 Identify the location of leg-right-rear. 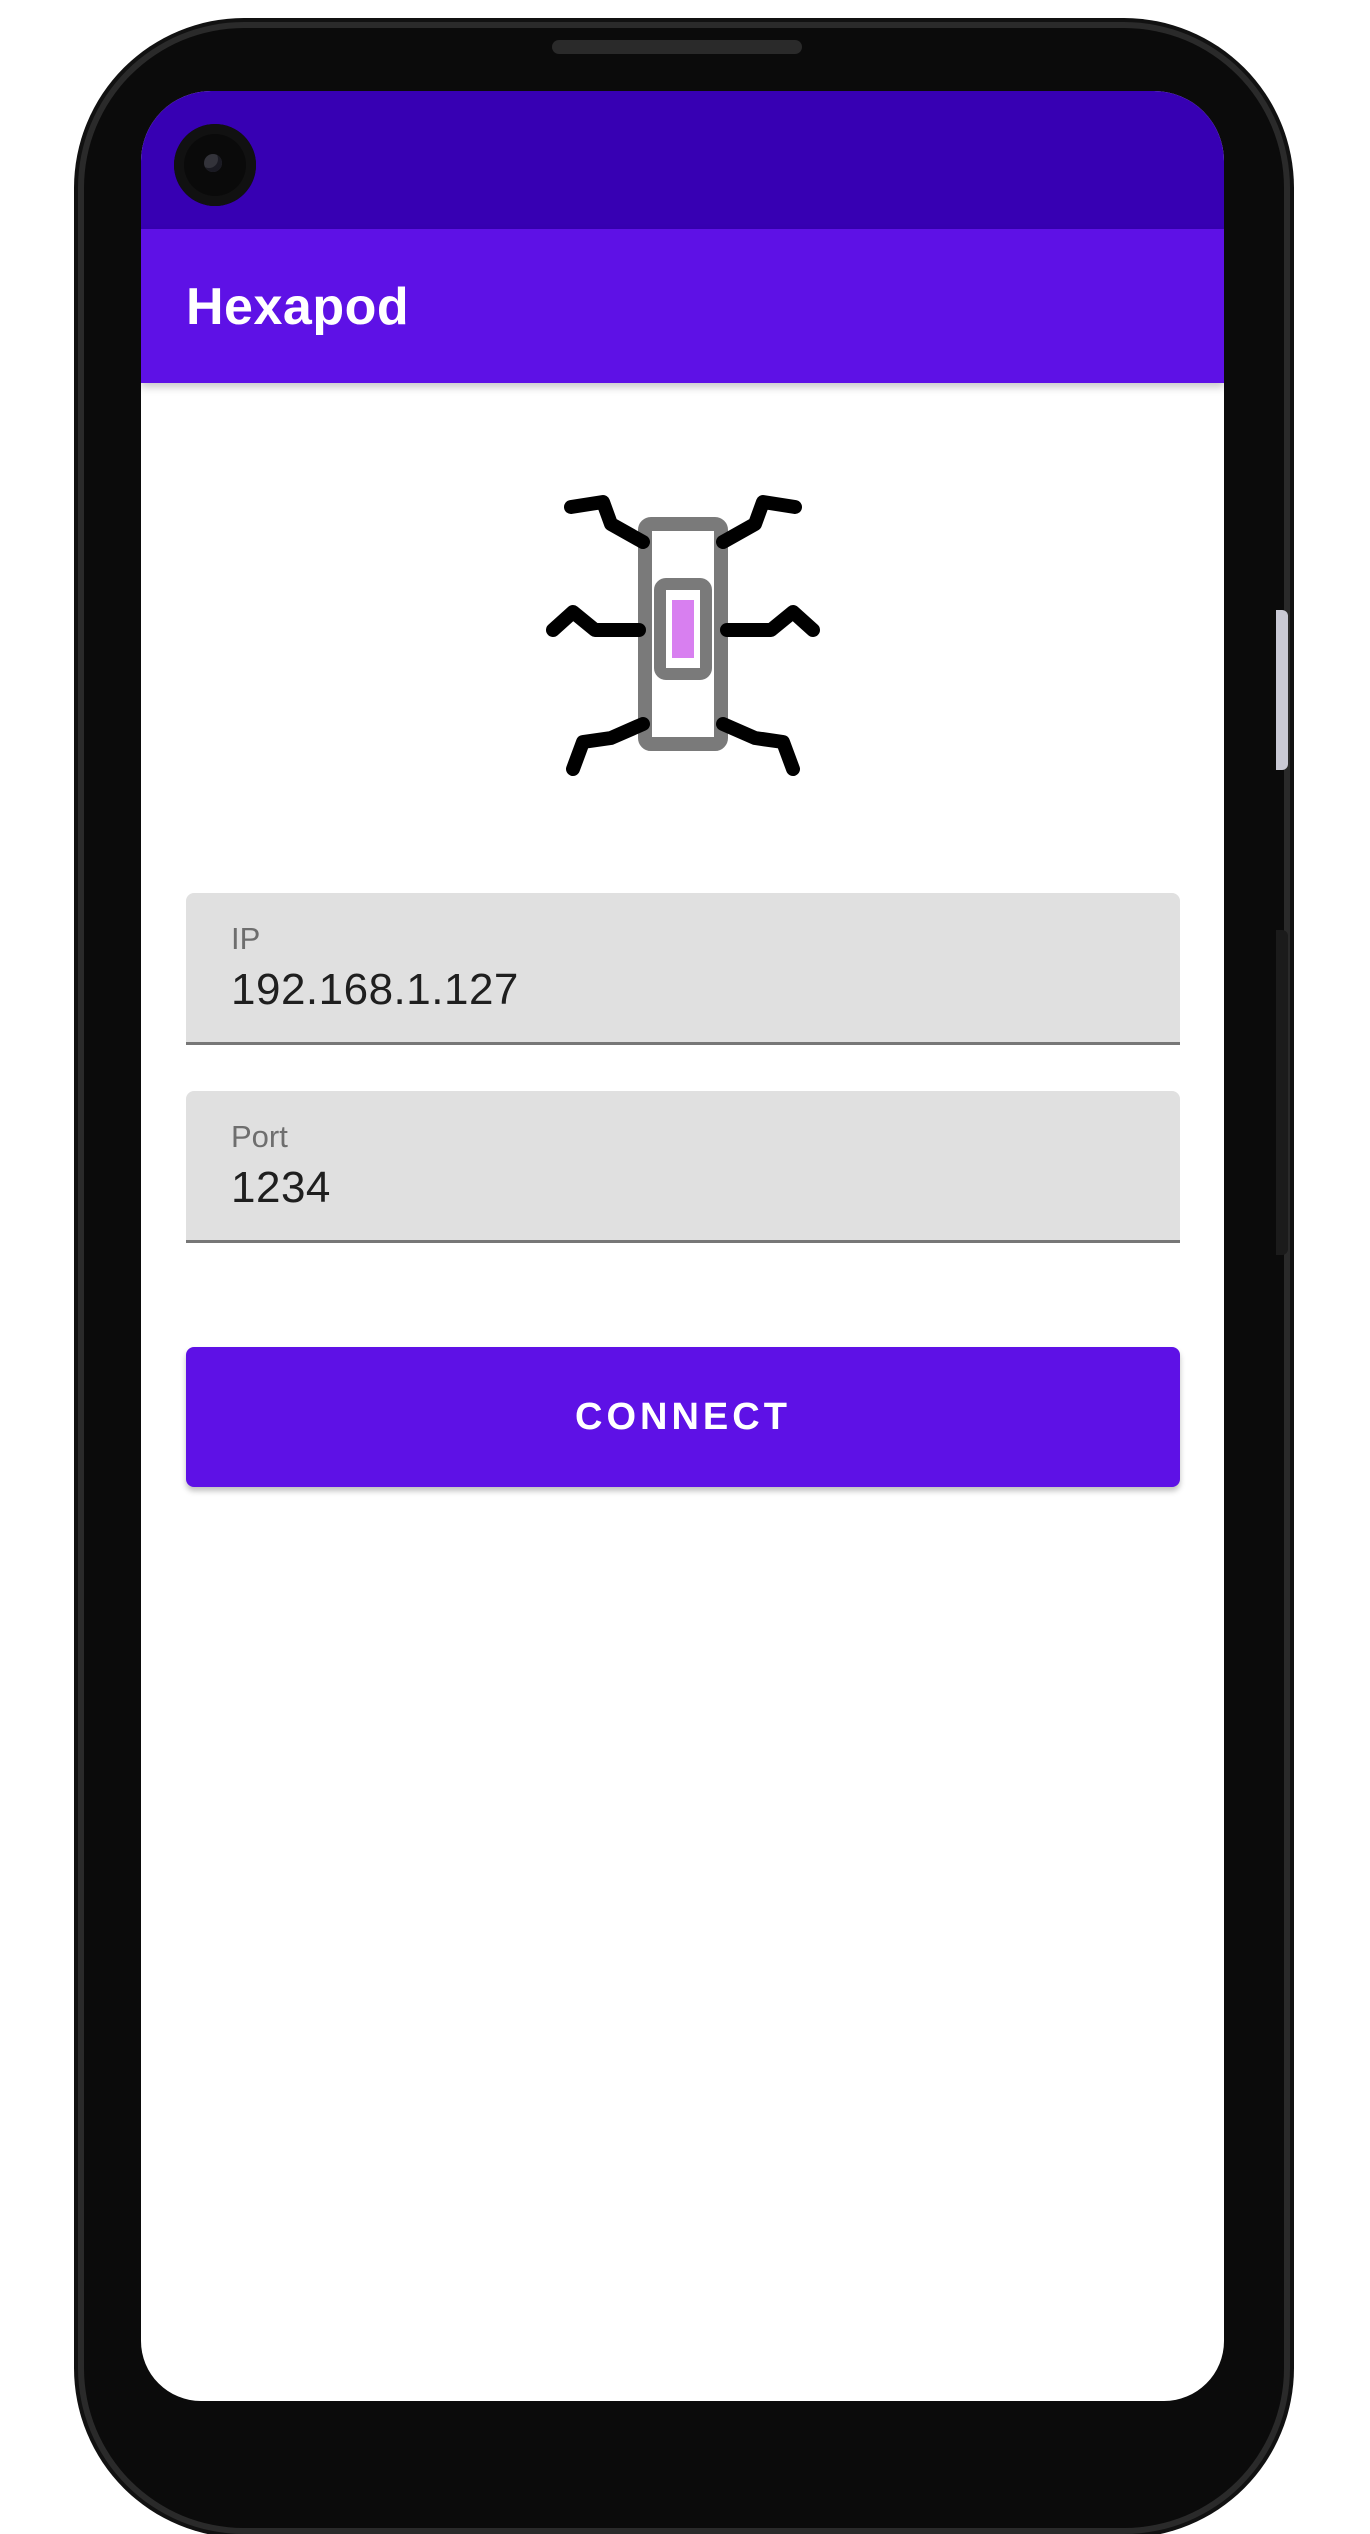
(758, 746).